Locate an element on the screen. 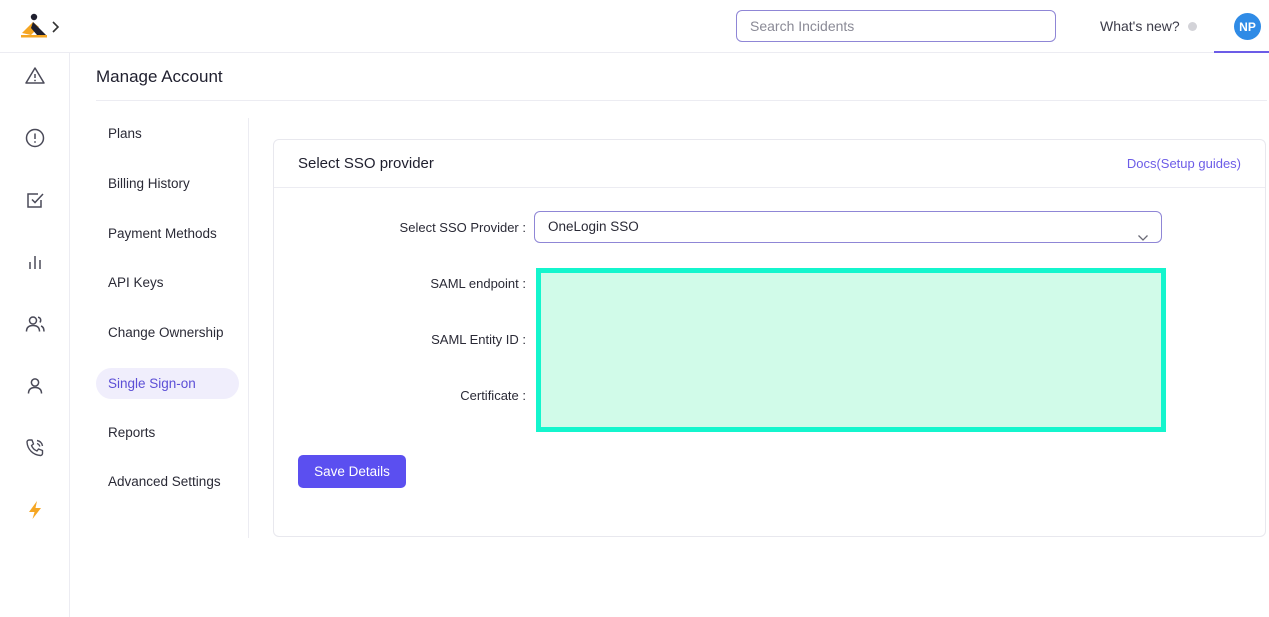 The image size is (1269, 617). user-icon is located at coordinates (35, 386).